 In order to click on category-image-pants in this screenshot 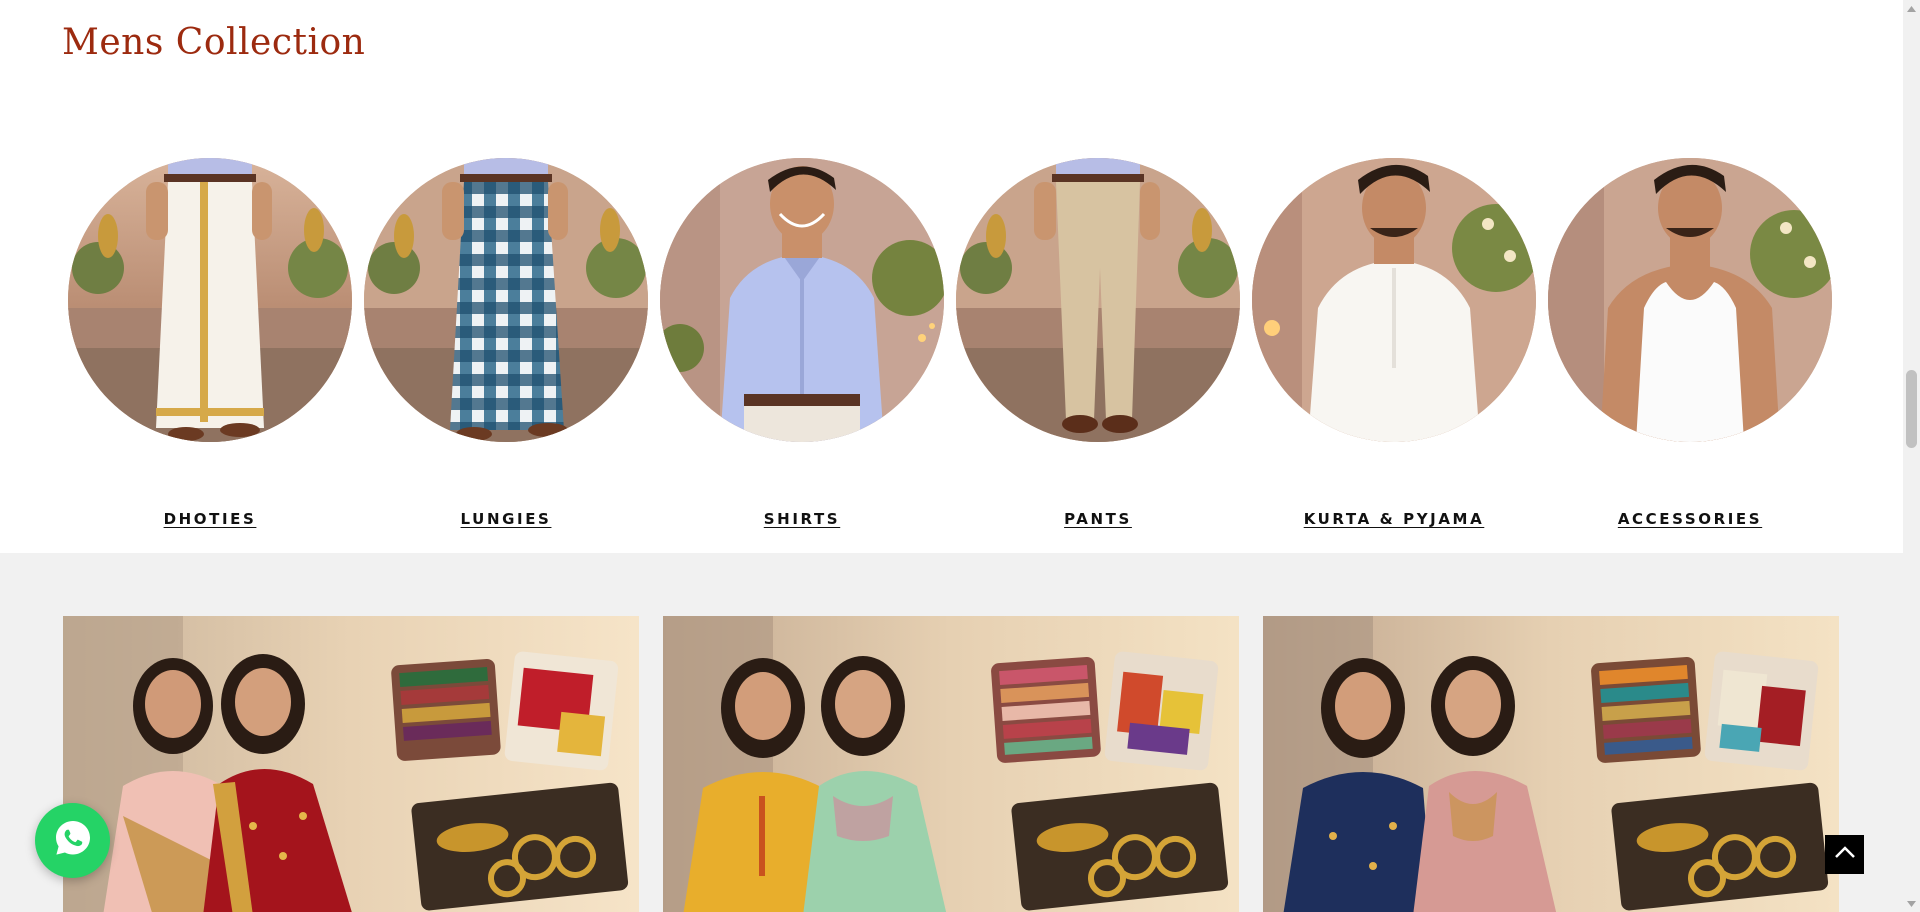, I will do `click(1098, 300)`.